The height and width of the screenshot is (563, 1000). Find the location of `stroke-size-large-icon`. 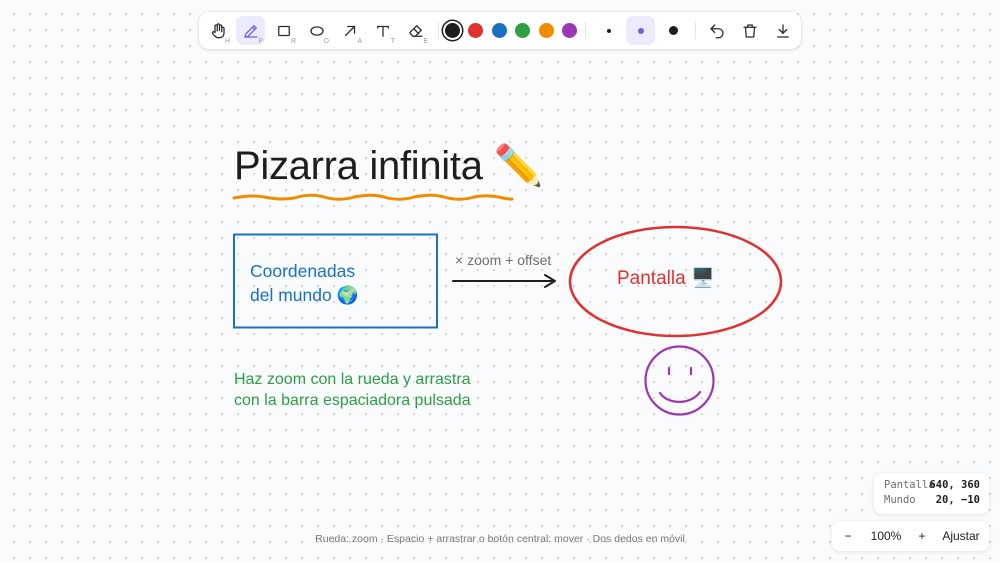

stroke-size-large-icon is located at coordinates (673, 30).